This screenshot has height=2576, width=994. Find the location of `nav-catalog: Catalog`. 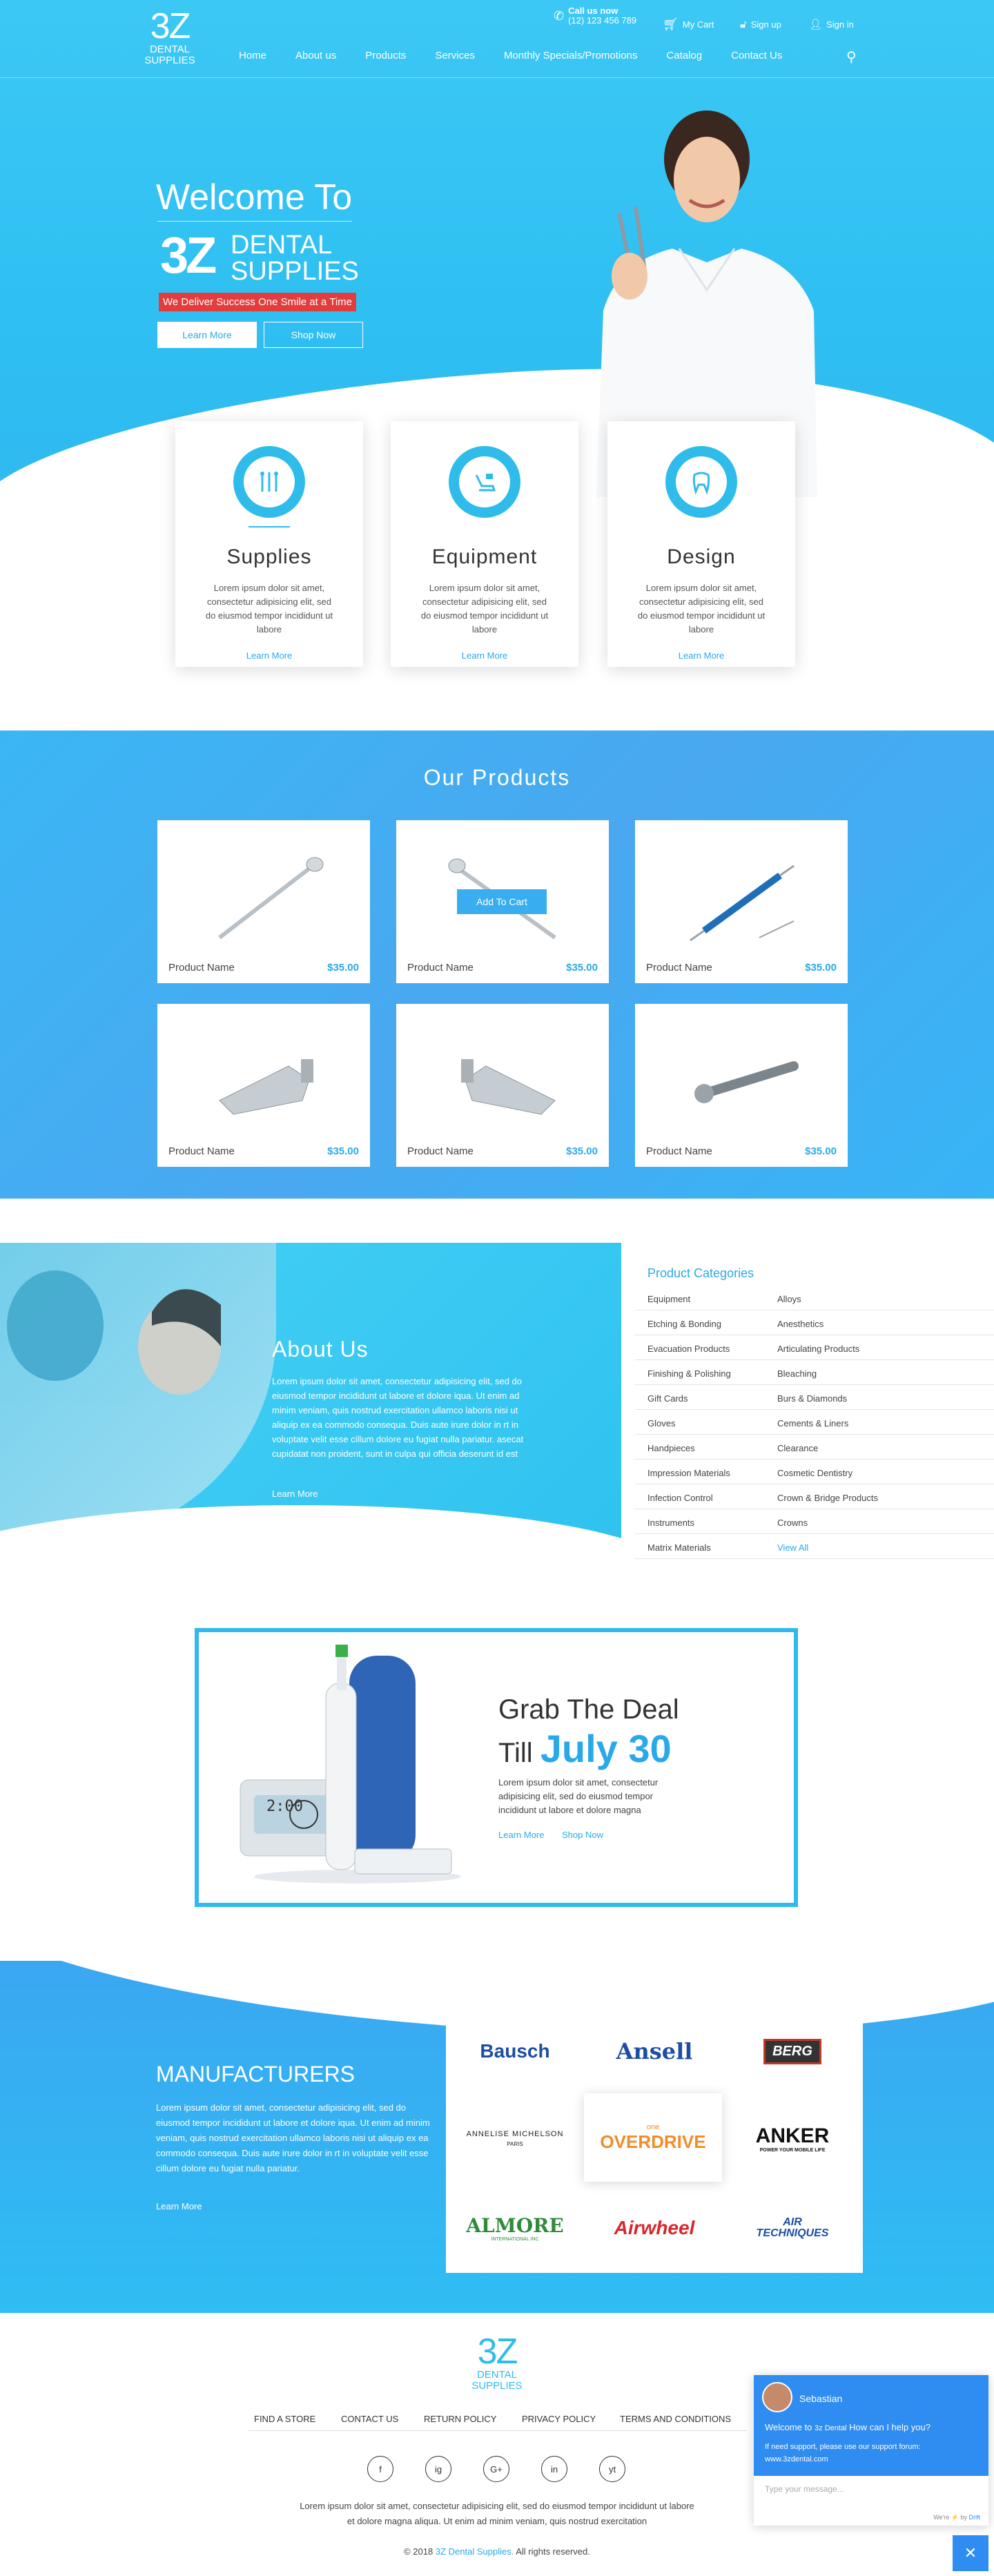

nav-catalog: Catalog is located at coordinates (684, 56).